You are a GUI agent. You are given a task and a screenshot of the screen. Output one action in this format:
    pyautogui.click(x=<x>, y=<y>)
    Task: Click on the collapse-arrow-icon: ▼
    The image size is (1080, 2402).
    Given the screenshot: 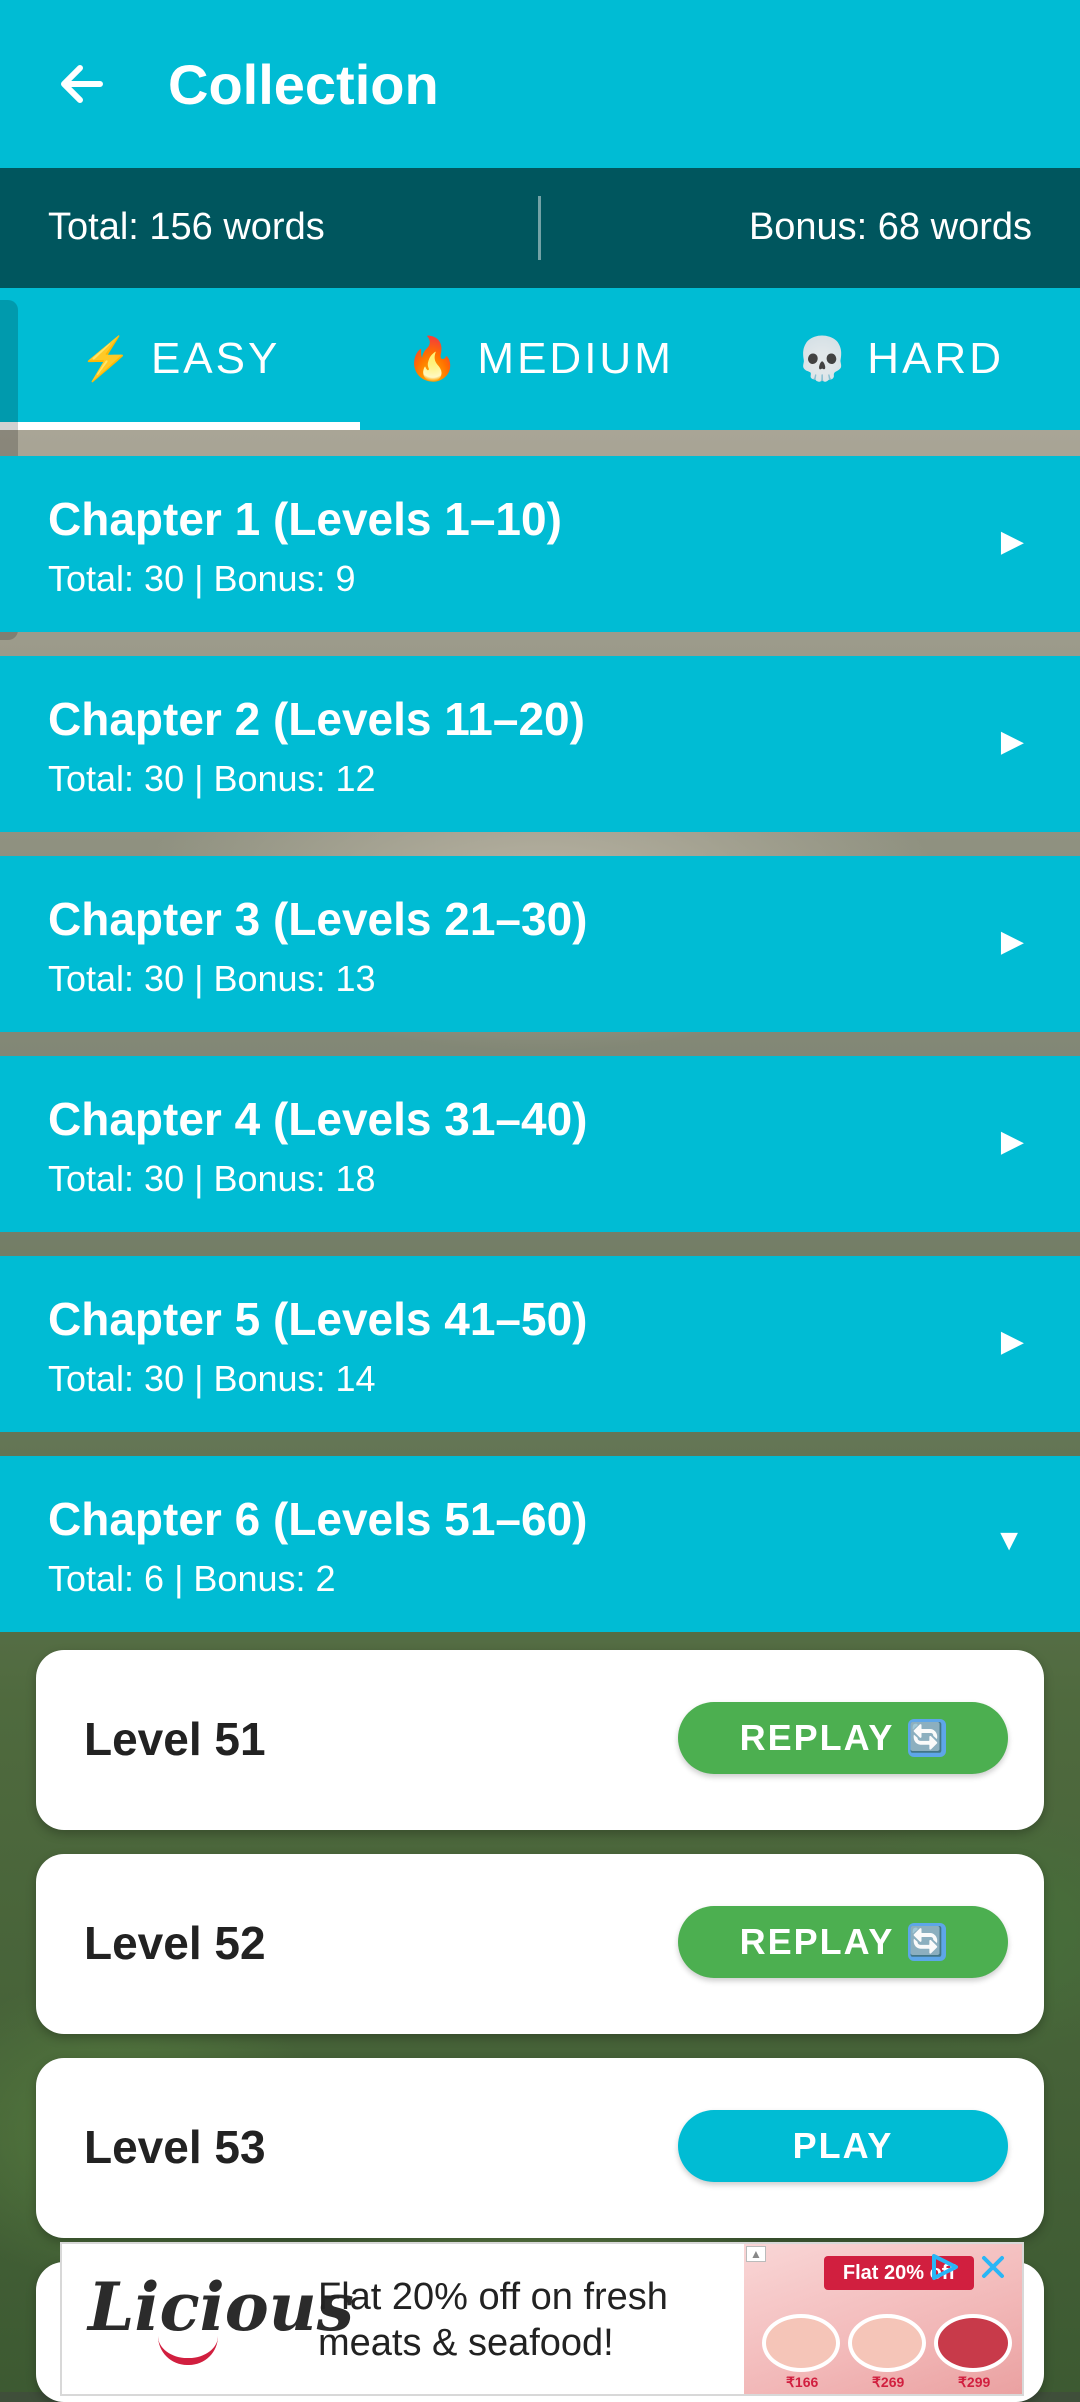 What is the action you would take?
    pyautogui.click(x=1009, y=1540)
    